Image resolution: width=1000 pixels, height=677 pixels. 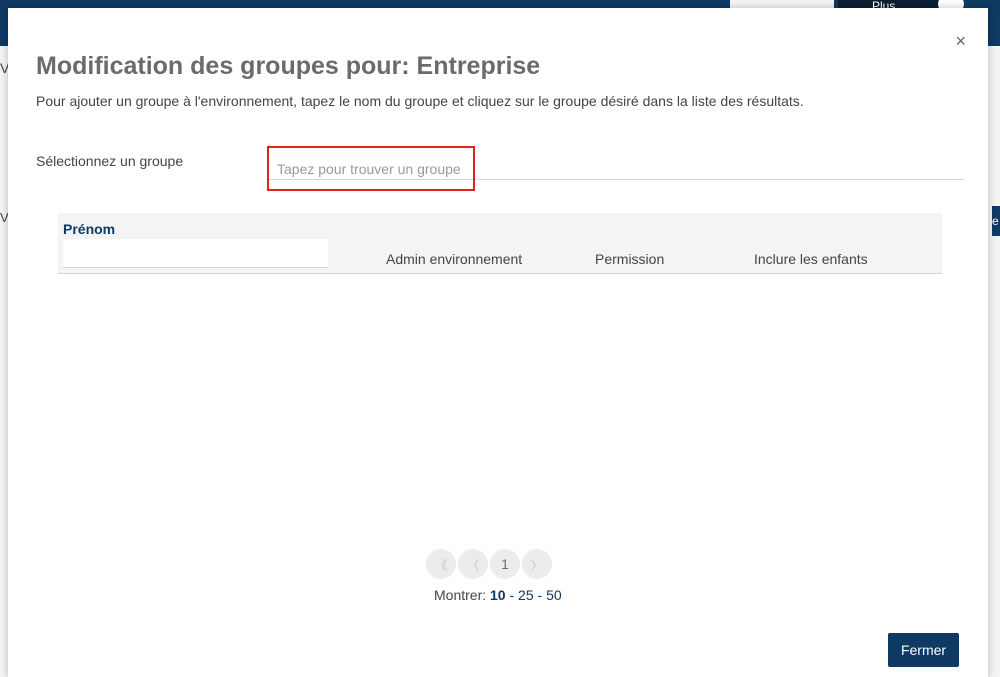 I want to click on previous-page-icon: 〈, so click(x=473, y=564).